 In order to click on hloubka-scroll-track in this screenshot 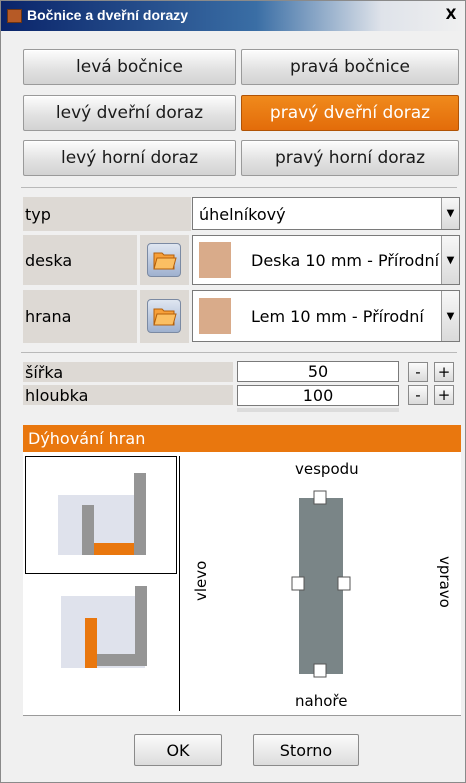, I will do `click(318, 410)`.